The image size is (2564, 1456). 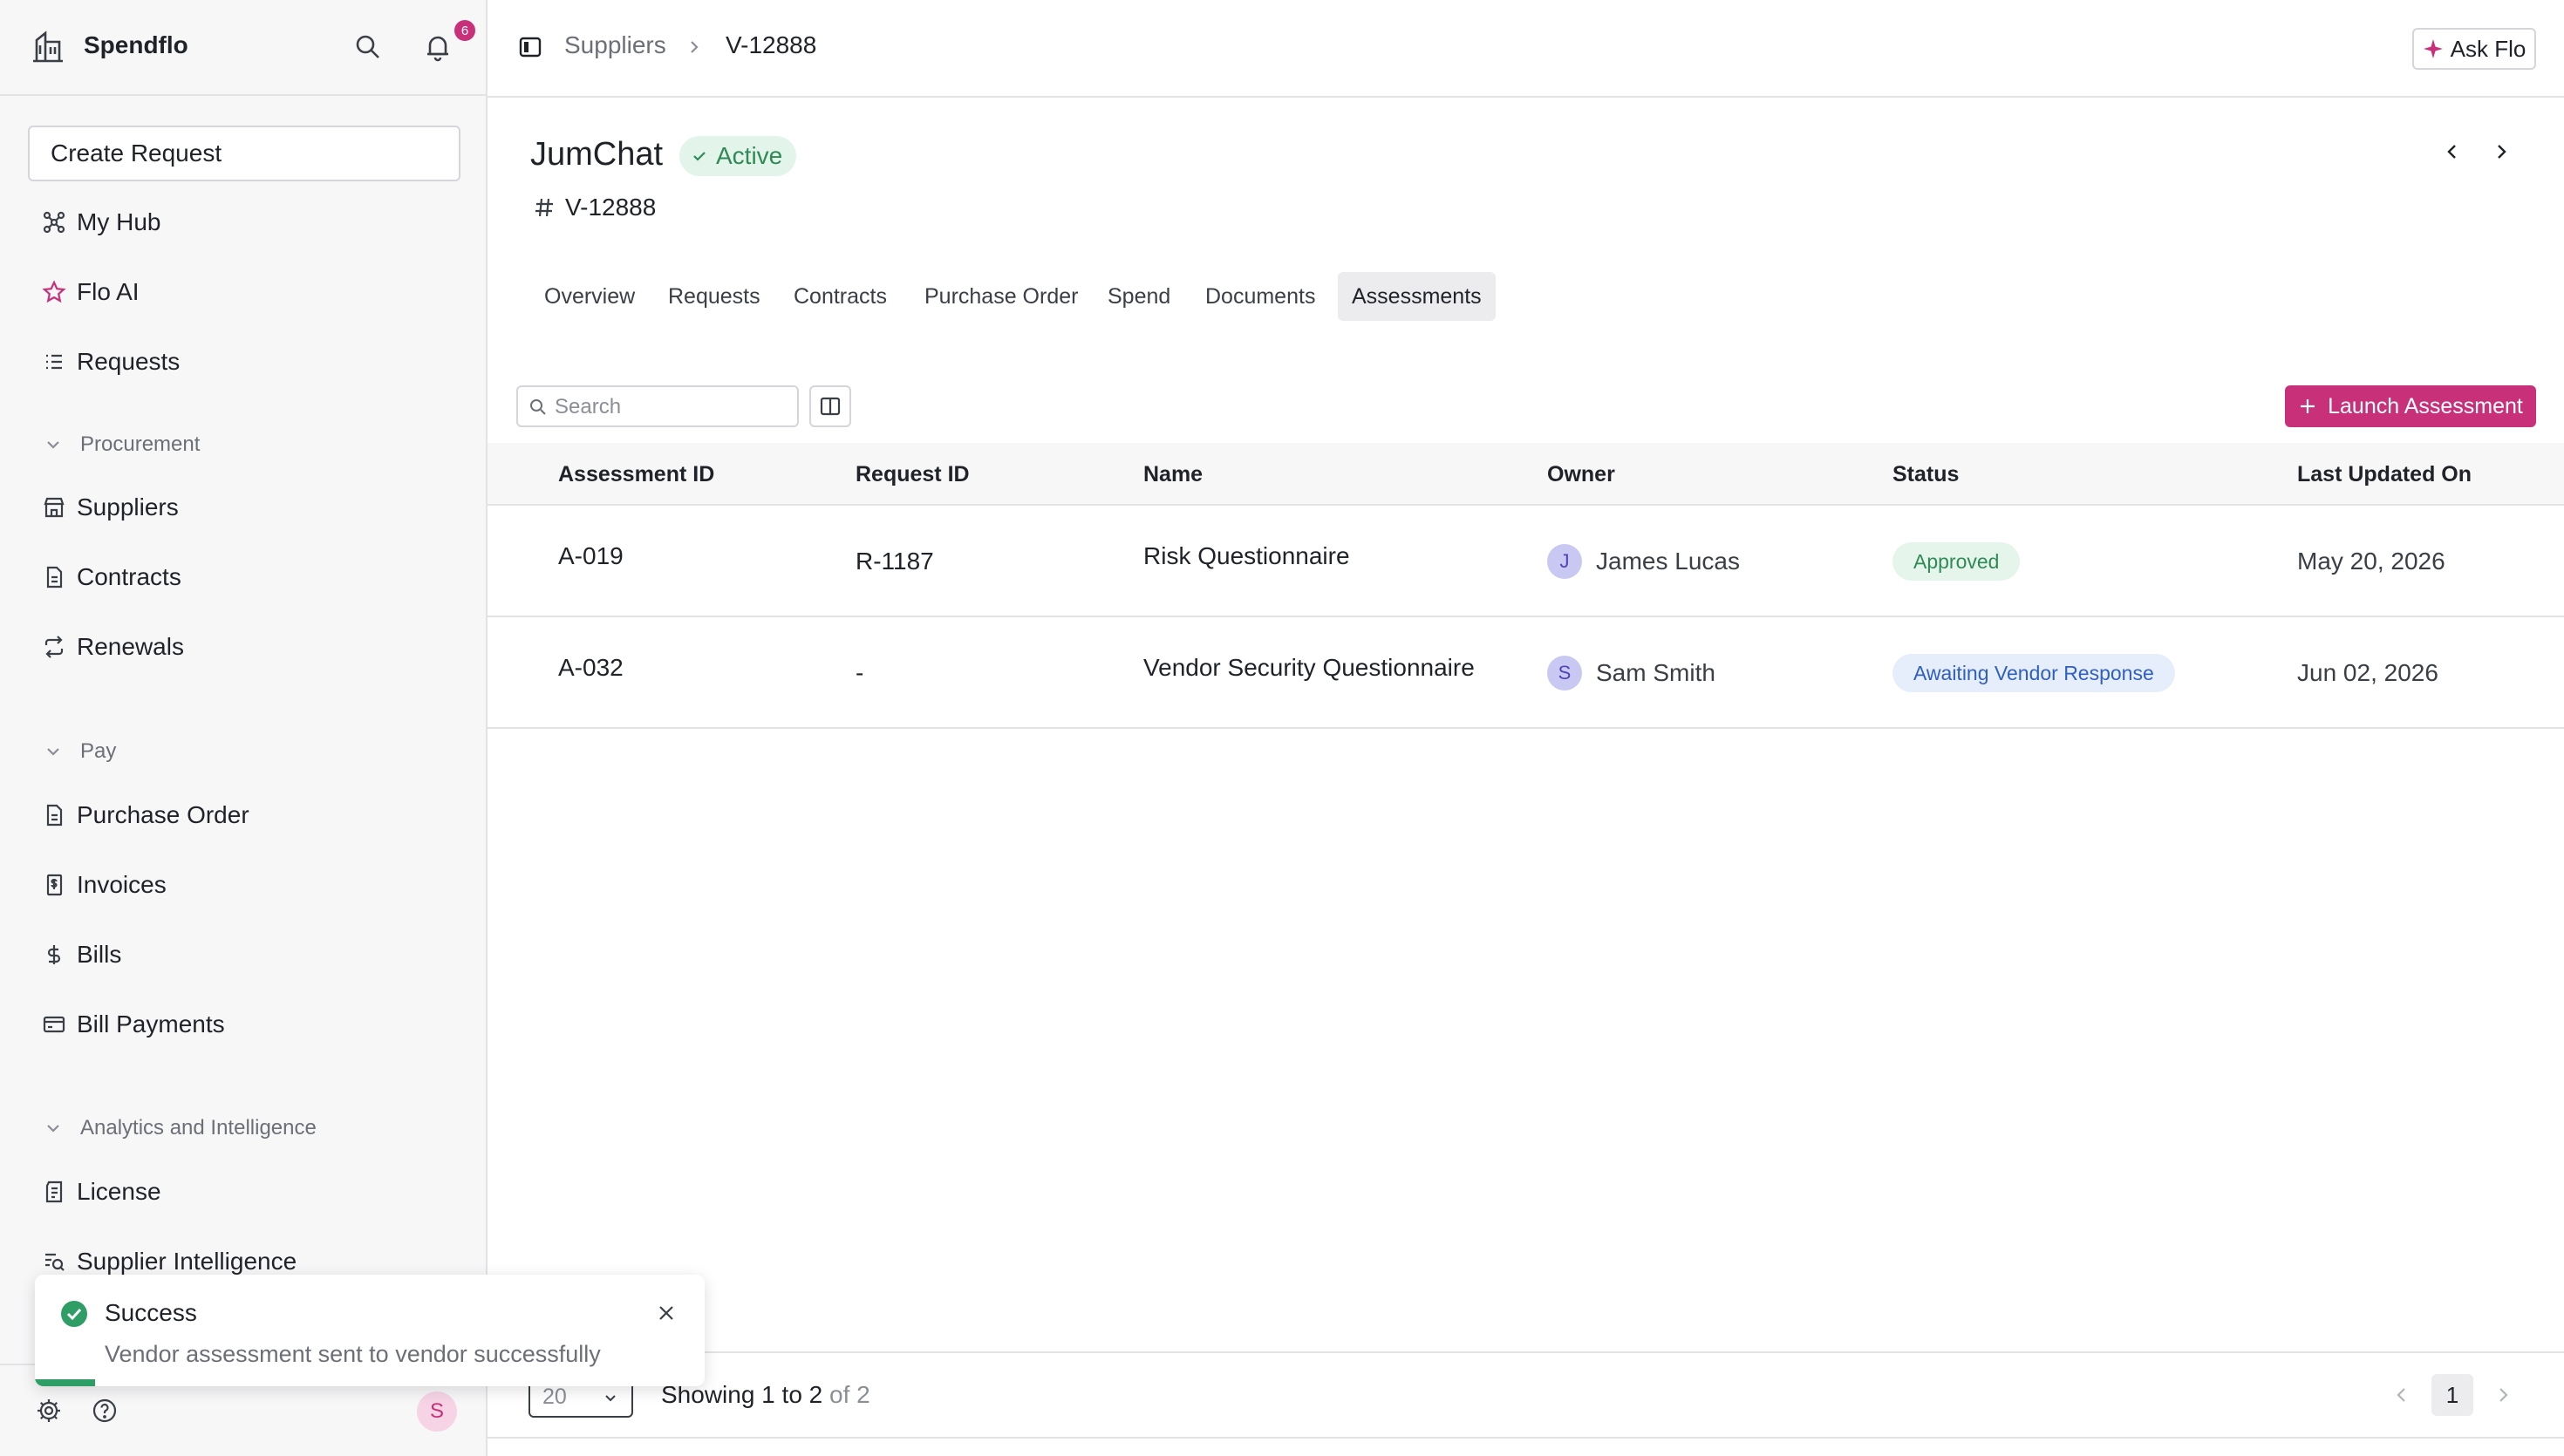 I want to click on owner-avatar: J, so click(x=1564, y=561).